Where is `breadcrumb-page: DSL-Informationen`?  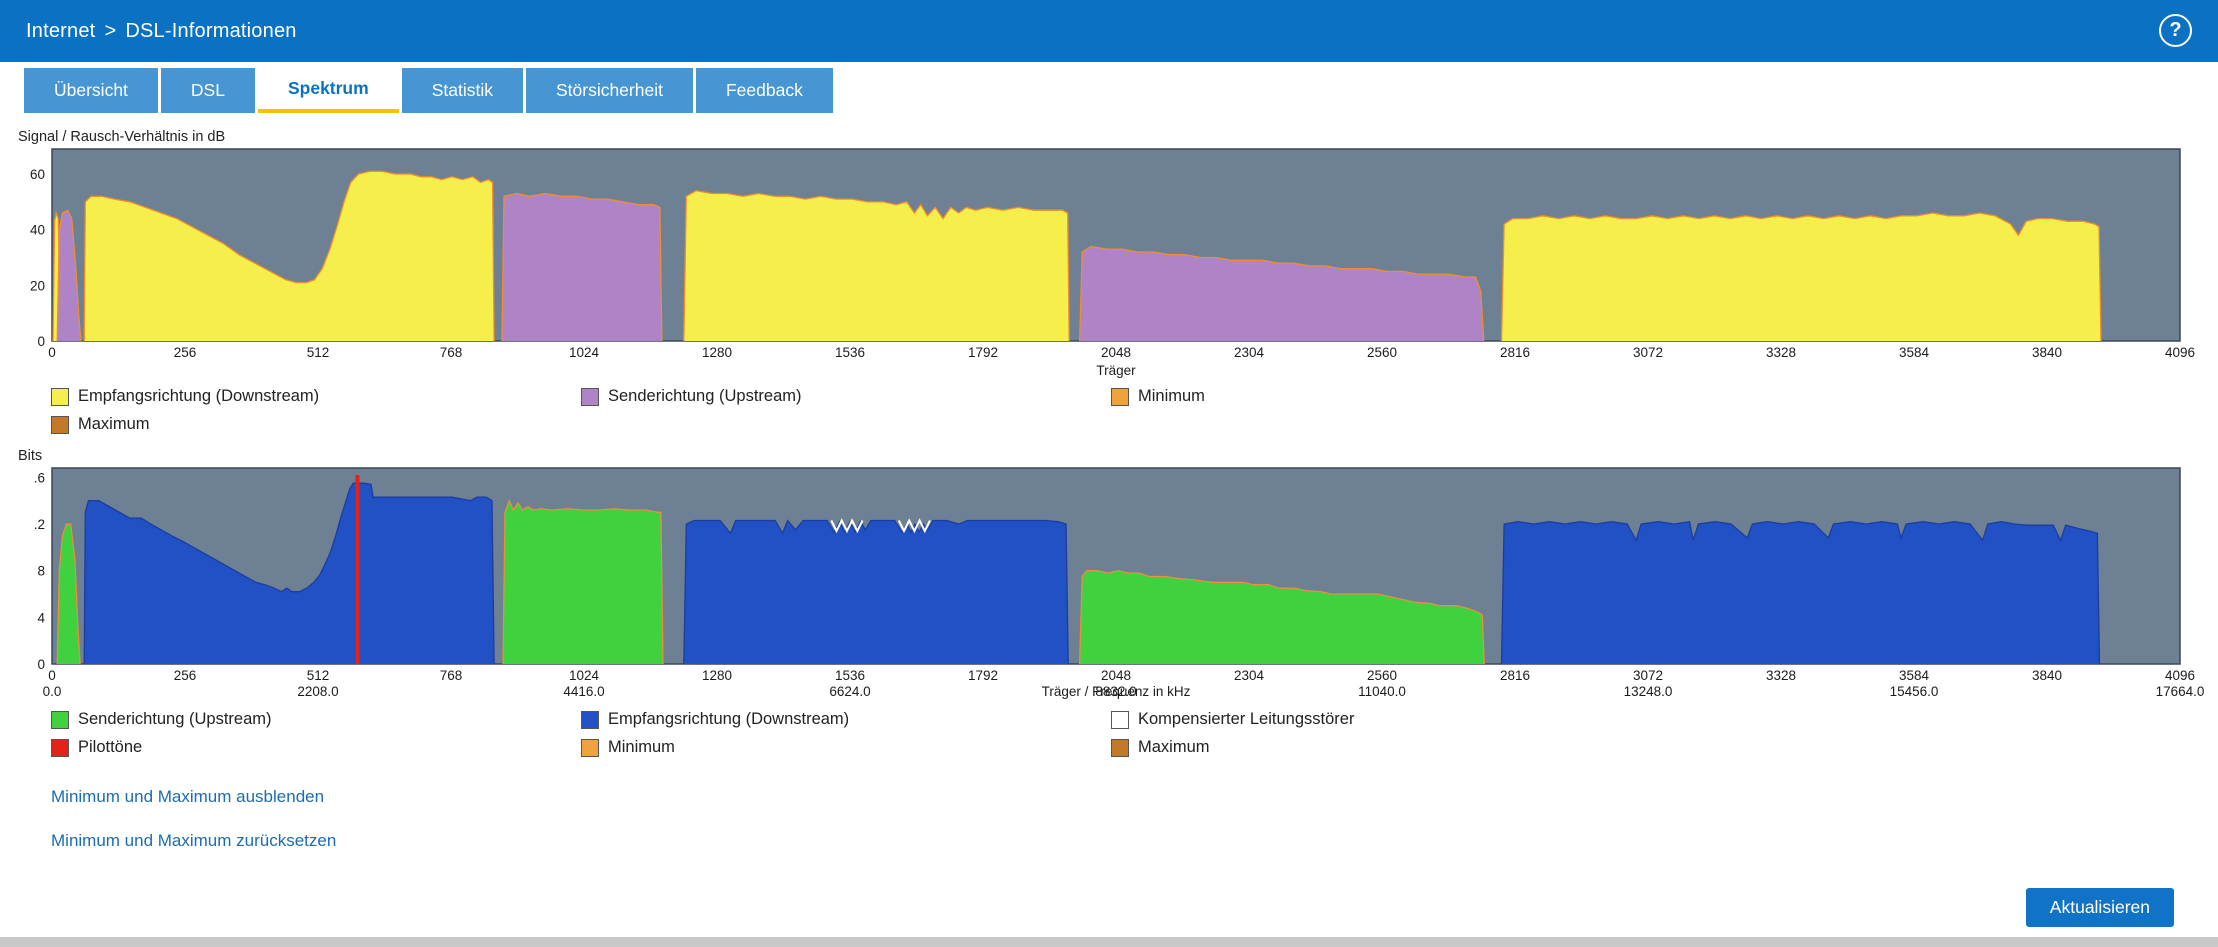 breadcrumb-page: DSL-Informationen is located at coordinates (211, 30).